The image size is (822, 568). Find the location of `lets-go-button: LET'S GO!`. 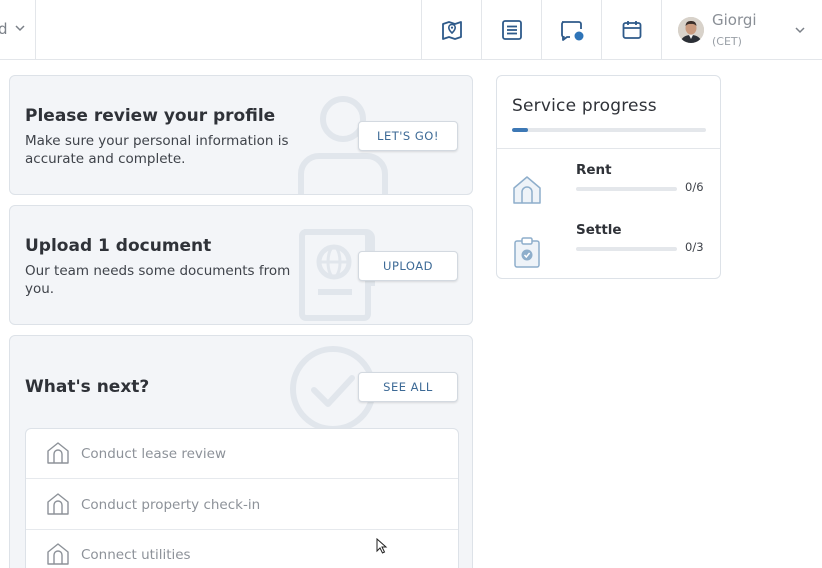

lets-go-button: LET'S GO! is located at coordinates (408, 136).